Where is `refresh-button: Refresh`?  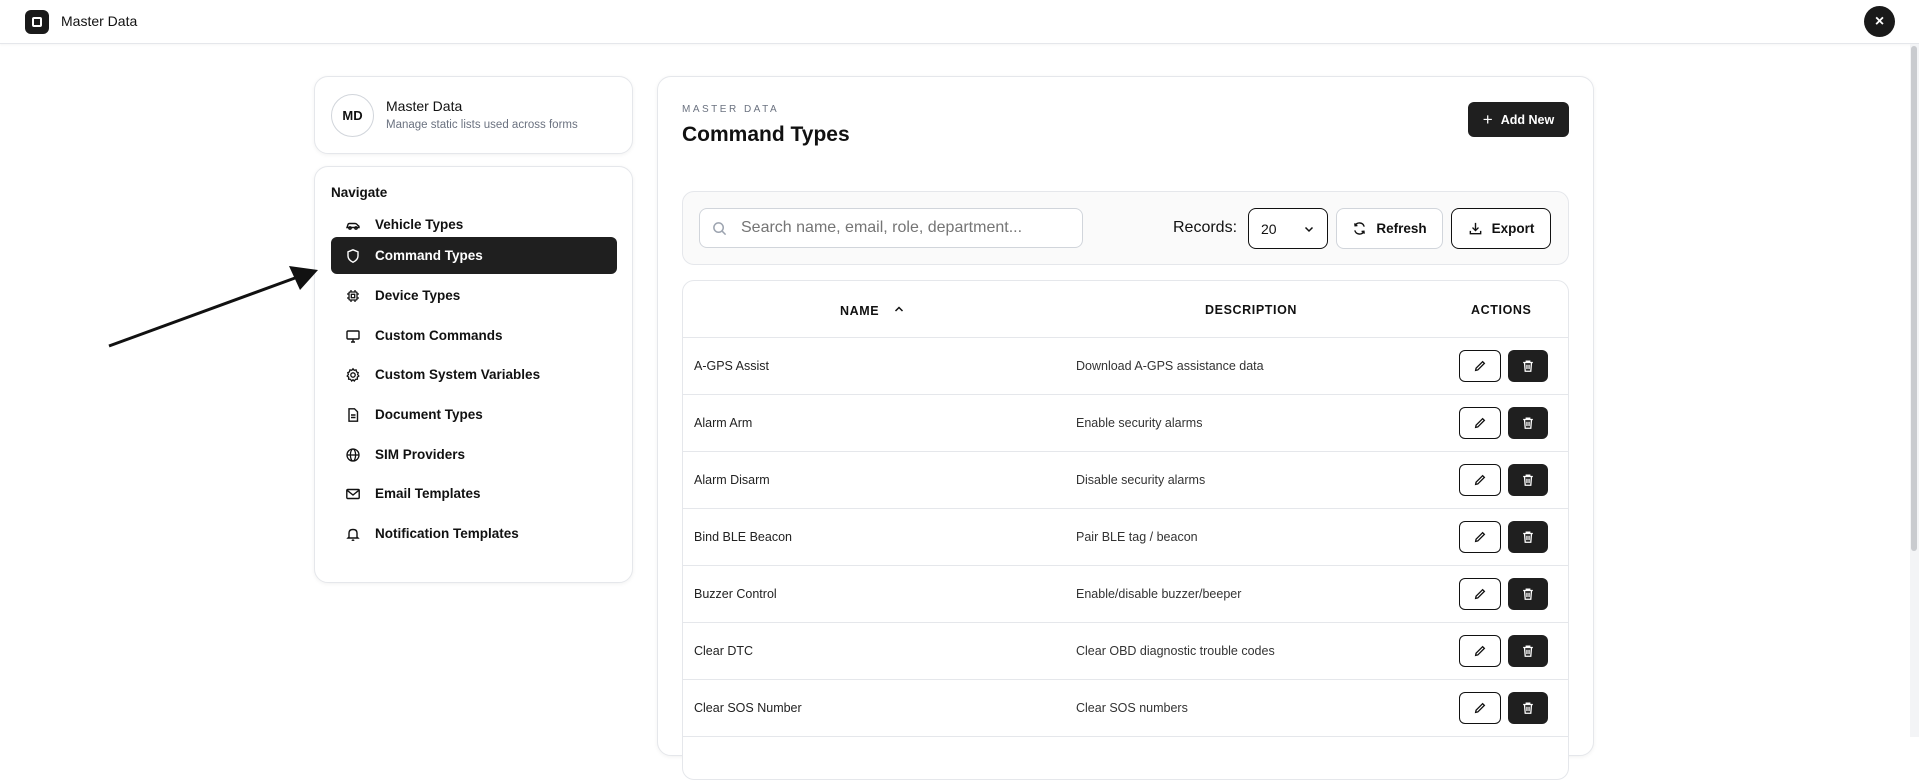
refresh-button: Refresh is located at coordinates (1389, 228).